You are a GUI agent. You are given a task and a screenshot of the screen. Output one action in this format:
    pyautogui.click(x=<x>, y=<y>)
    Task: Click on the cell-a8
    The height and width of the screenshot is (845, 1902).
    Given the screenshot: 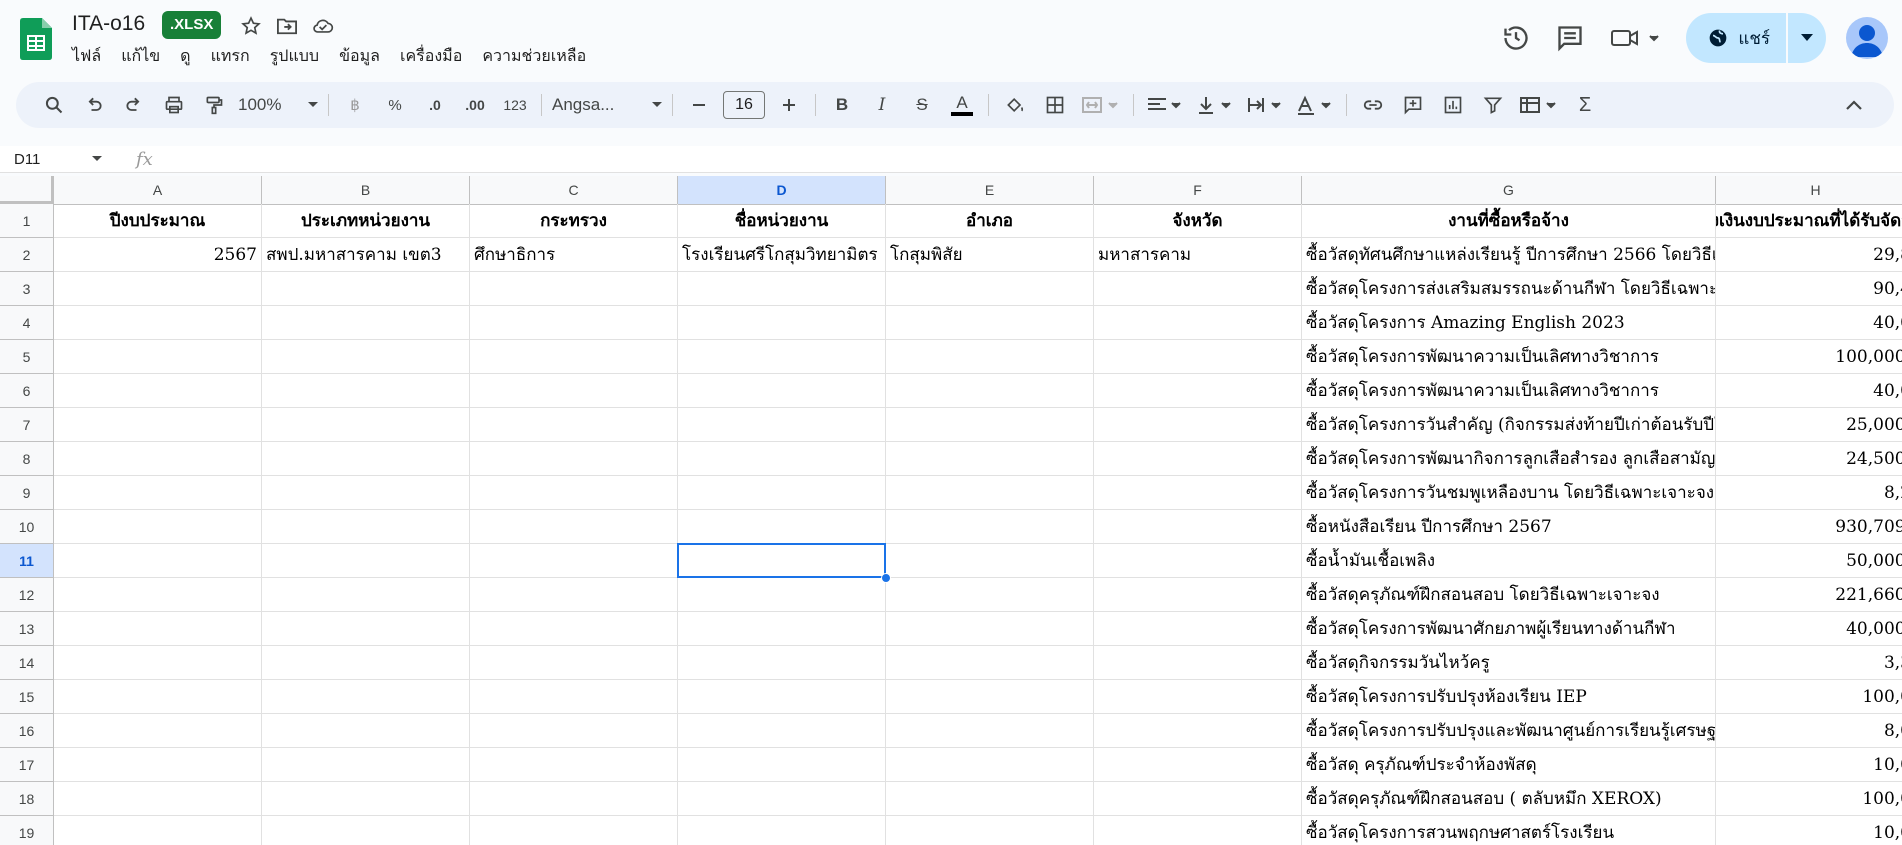 What is the action you would take?
    pyautogui.click(x=158, y=459)
    